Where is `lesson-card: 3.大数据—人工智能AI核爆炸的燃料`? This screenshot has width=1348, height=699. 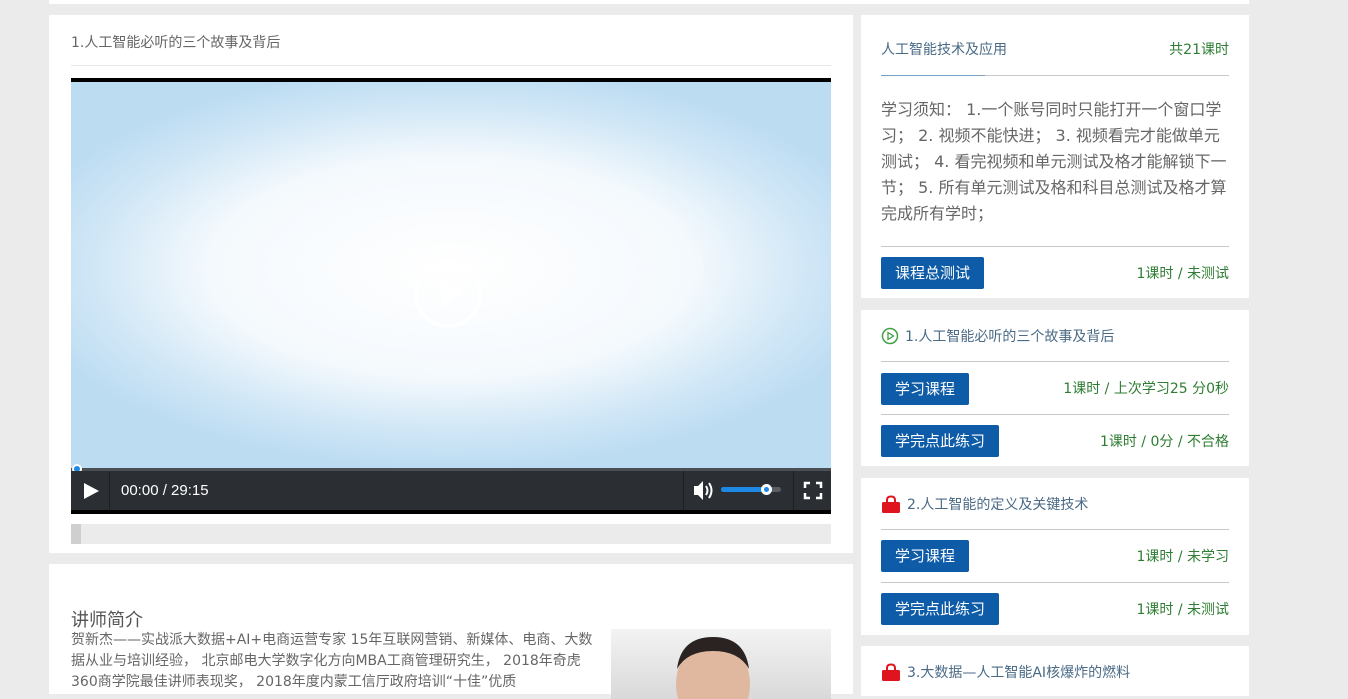
lesson-card: 3.大数据—人工智能AI核爆炸的燃料 is located at coordinates (1055, 671).